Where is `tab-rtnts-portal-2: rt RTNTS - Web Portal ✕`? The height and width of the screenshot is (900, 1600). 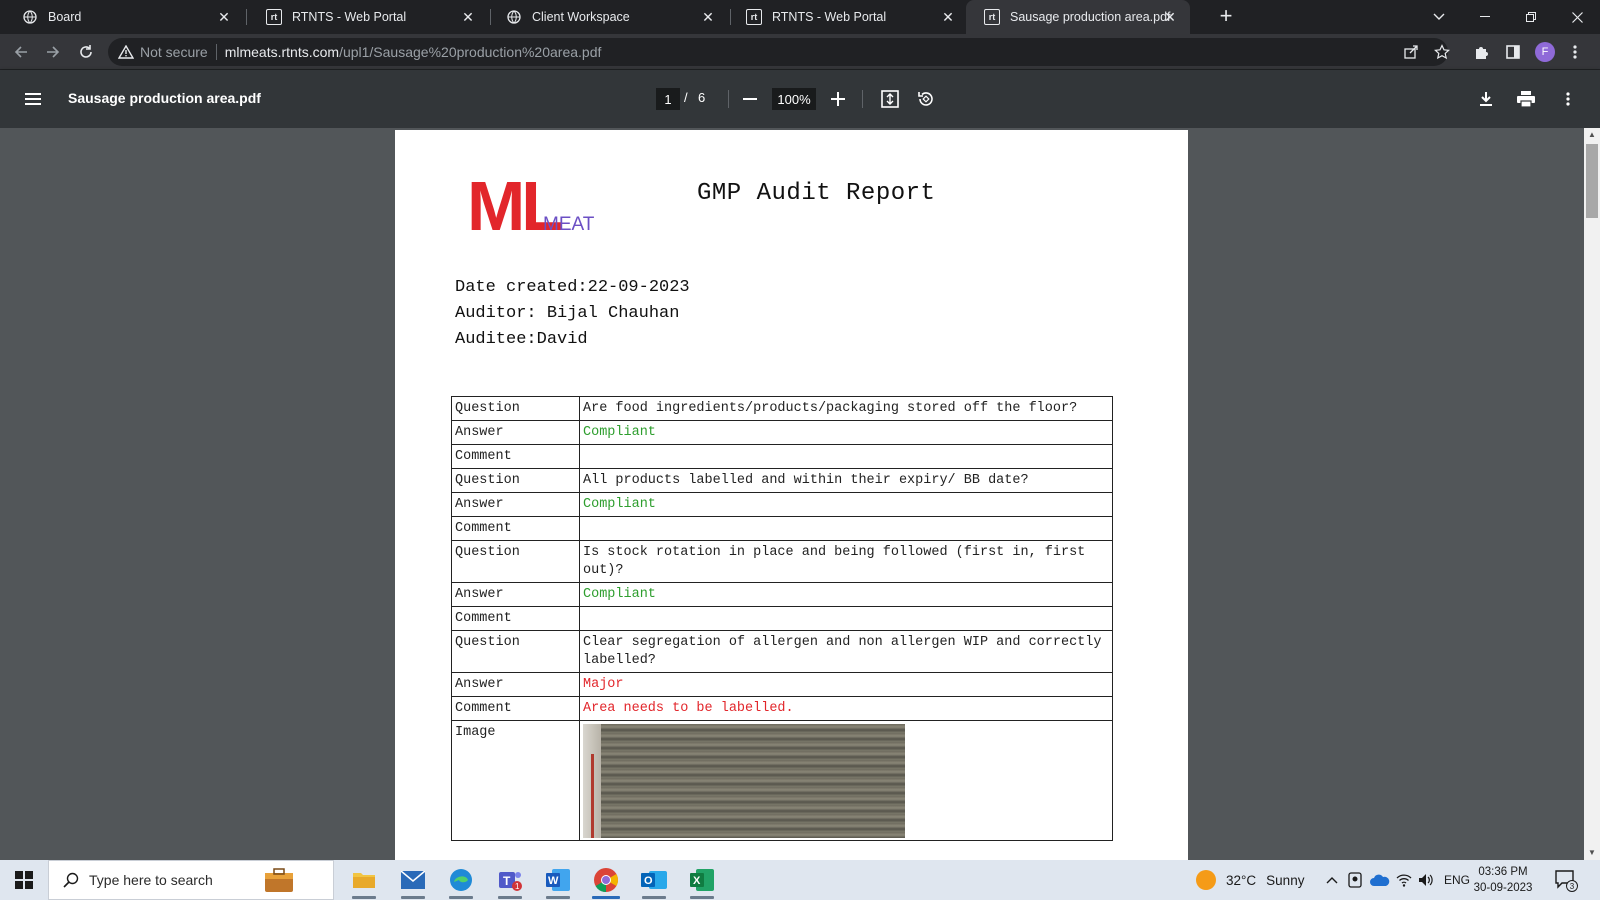
tab-rtnts-portal-2: rt RTNTS - Web Portal ✕ is located at coordinates (848, 17).